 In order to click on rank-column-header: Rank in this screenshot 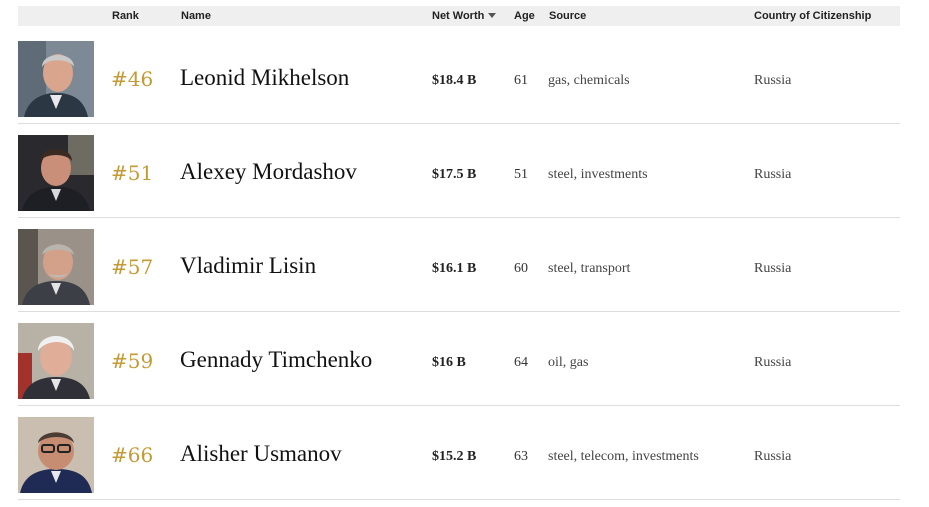, I will do `click(125, 16)`.